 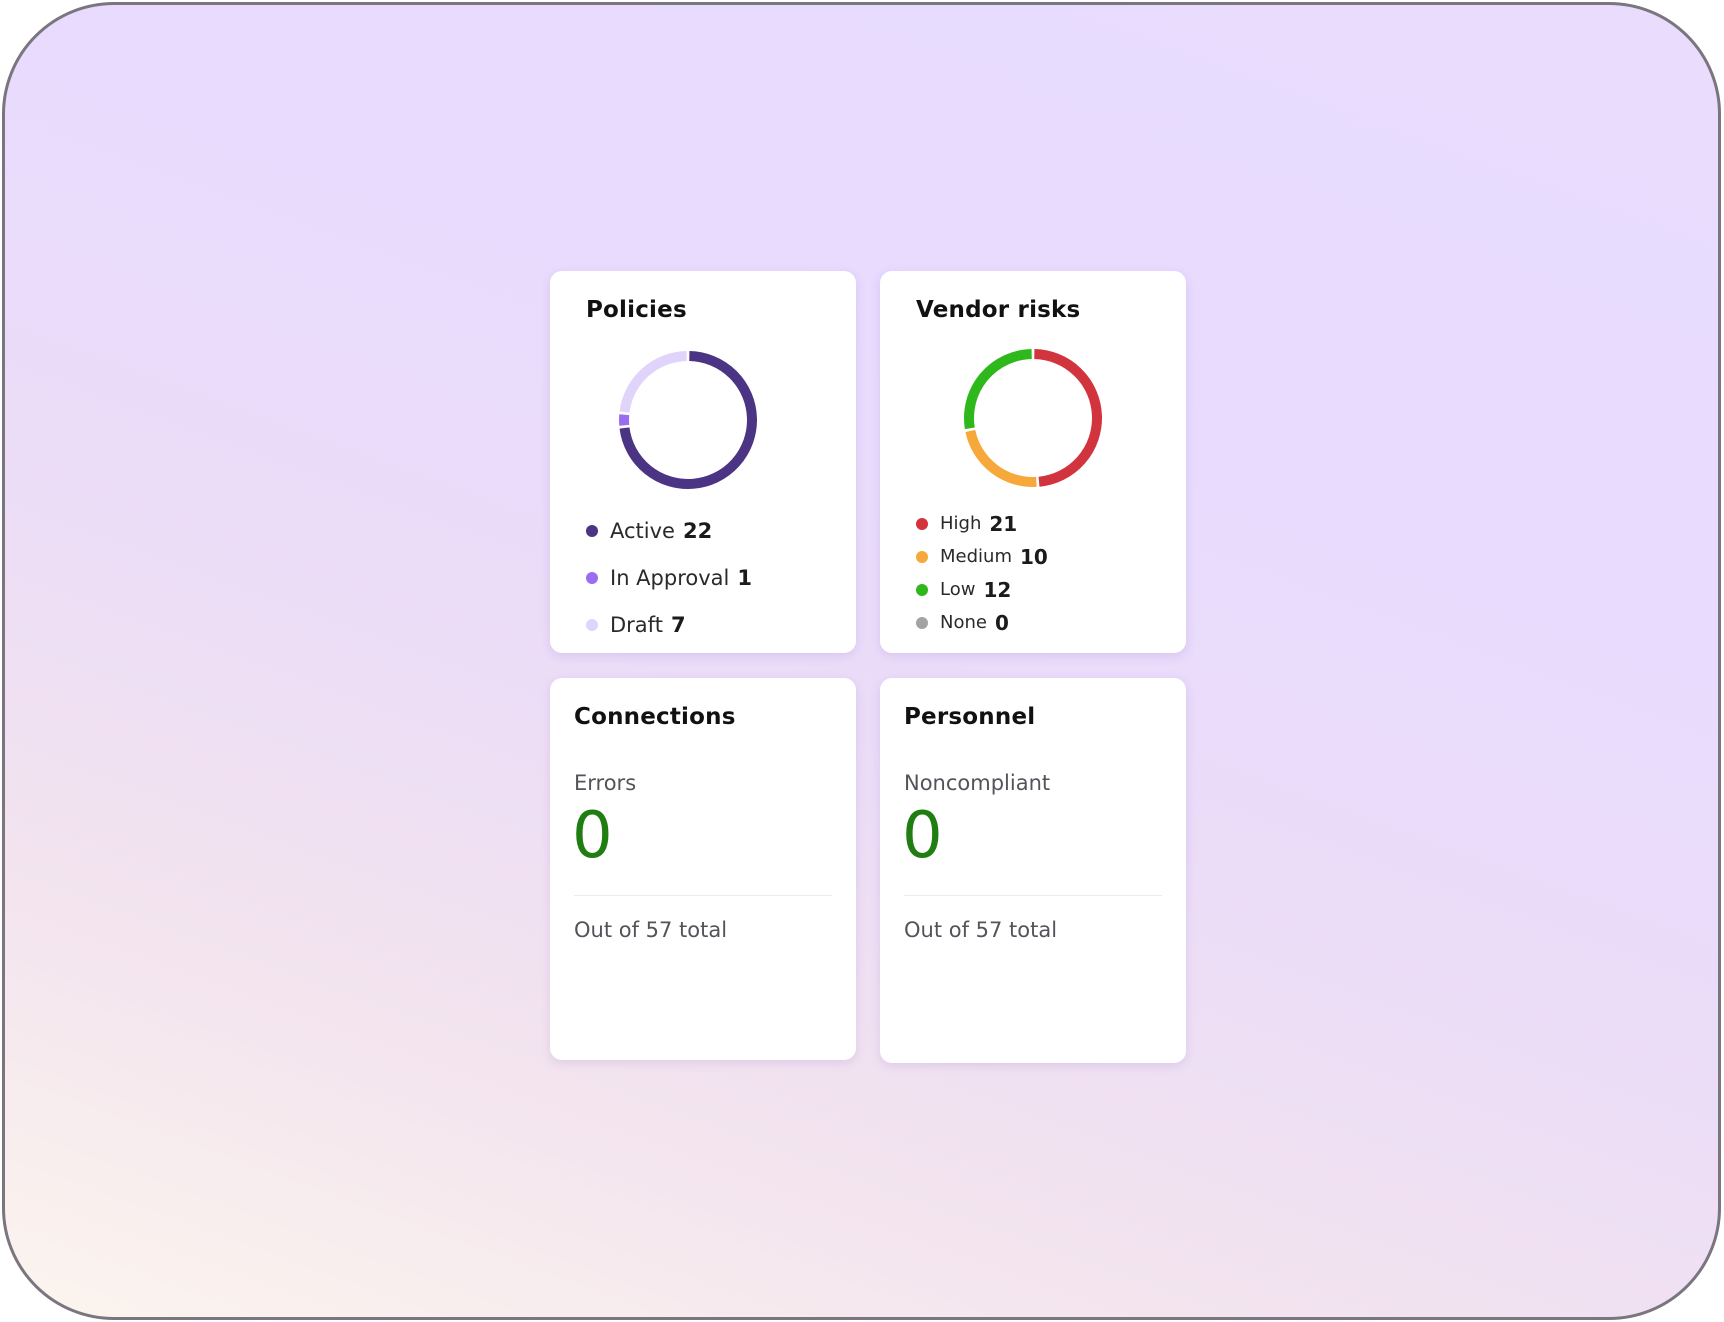 I want to click on legend-label: Active, so click(x=642, y=530).